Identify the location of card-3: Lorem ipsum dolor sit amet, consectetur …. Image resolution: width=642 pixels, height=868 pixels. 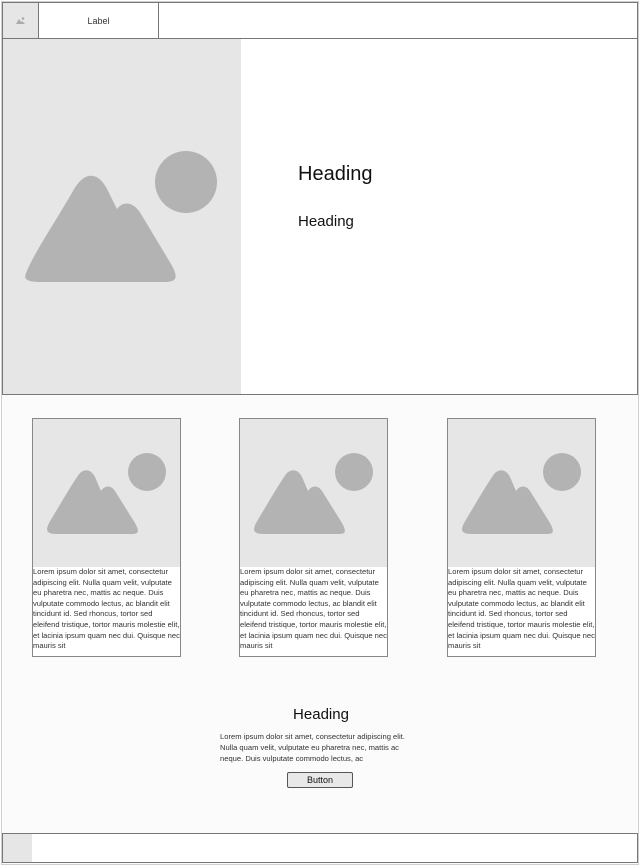
(521, 537).